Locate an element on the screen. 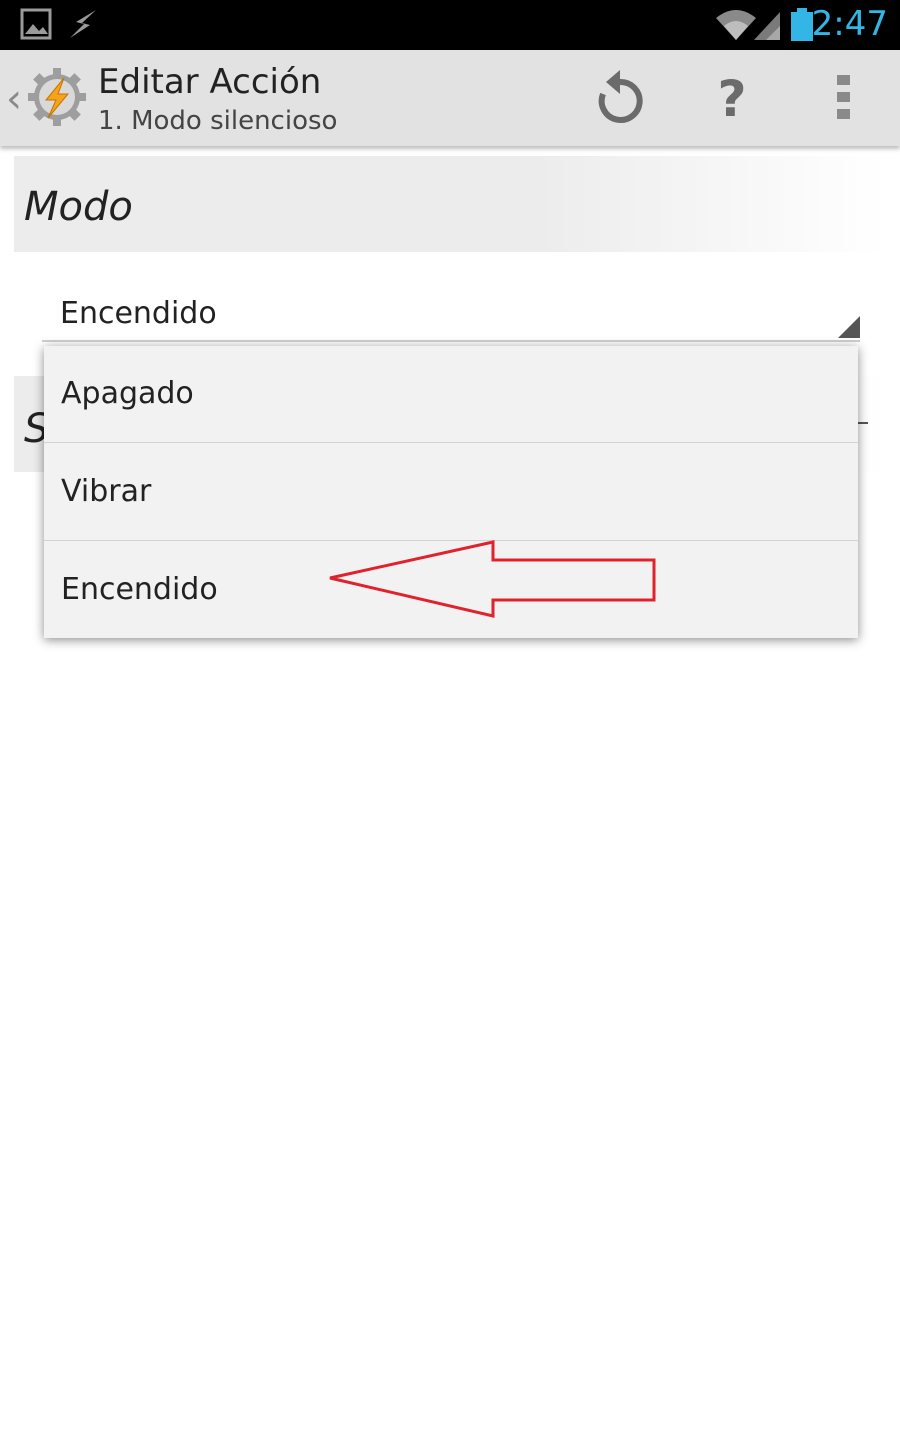 The image size is (900, 1440). mode-spinner: Encendido is located at coordinates (451, 312).